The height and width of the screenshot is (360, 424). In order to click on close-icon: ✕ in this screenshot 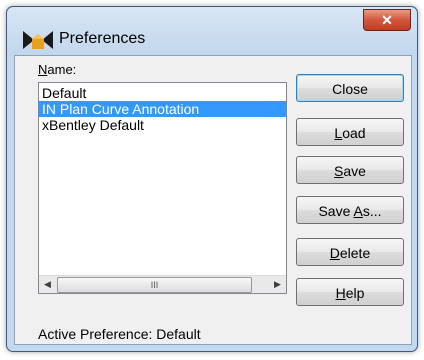, I will do `click(387, 20)`.